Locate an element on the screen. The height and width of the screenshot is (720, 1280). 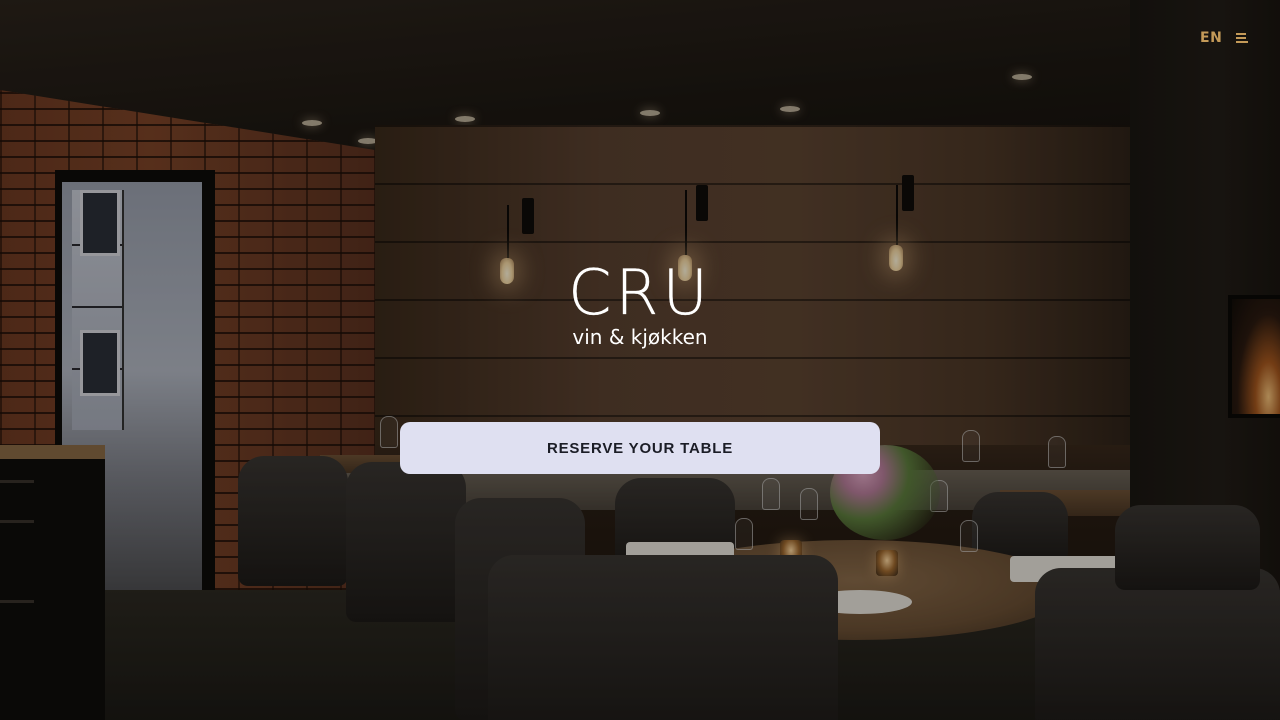
brand-logo: CRU vin & kjøkken is located at coordinates (640, 302).